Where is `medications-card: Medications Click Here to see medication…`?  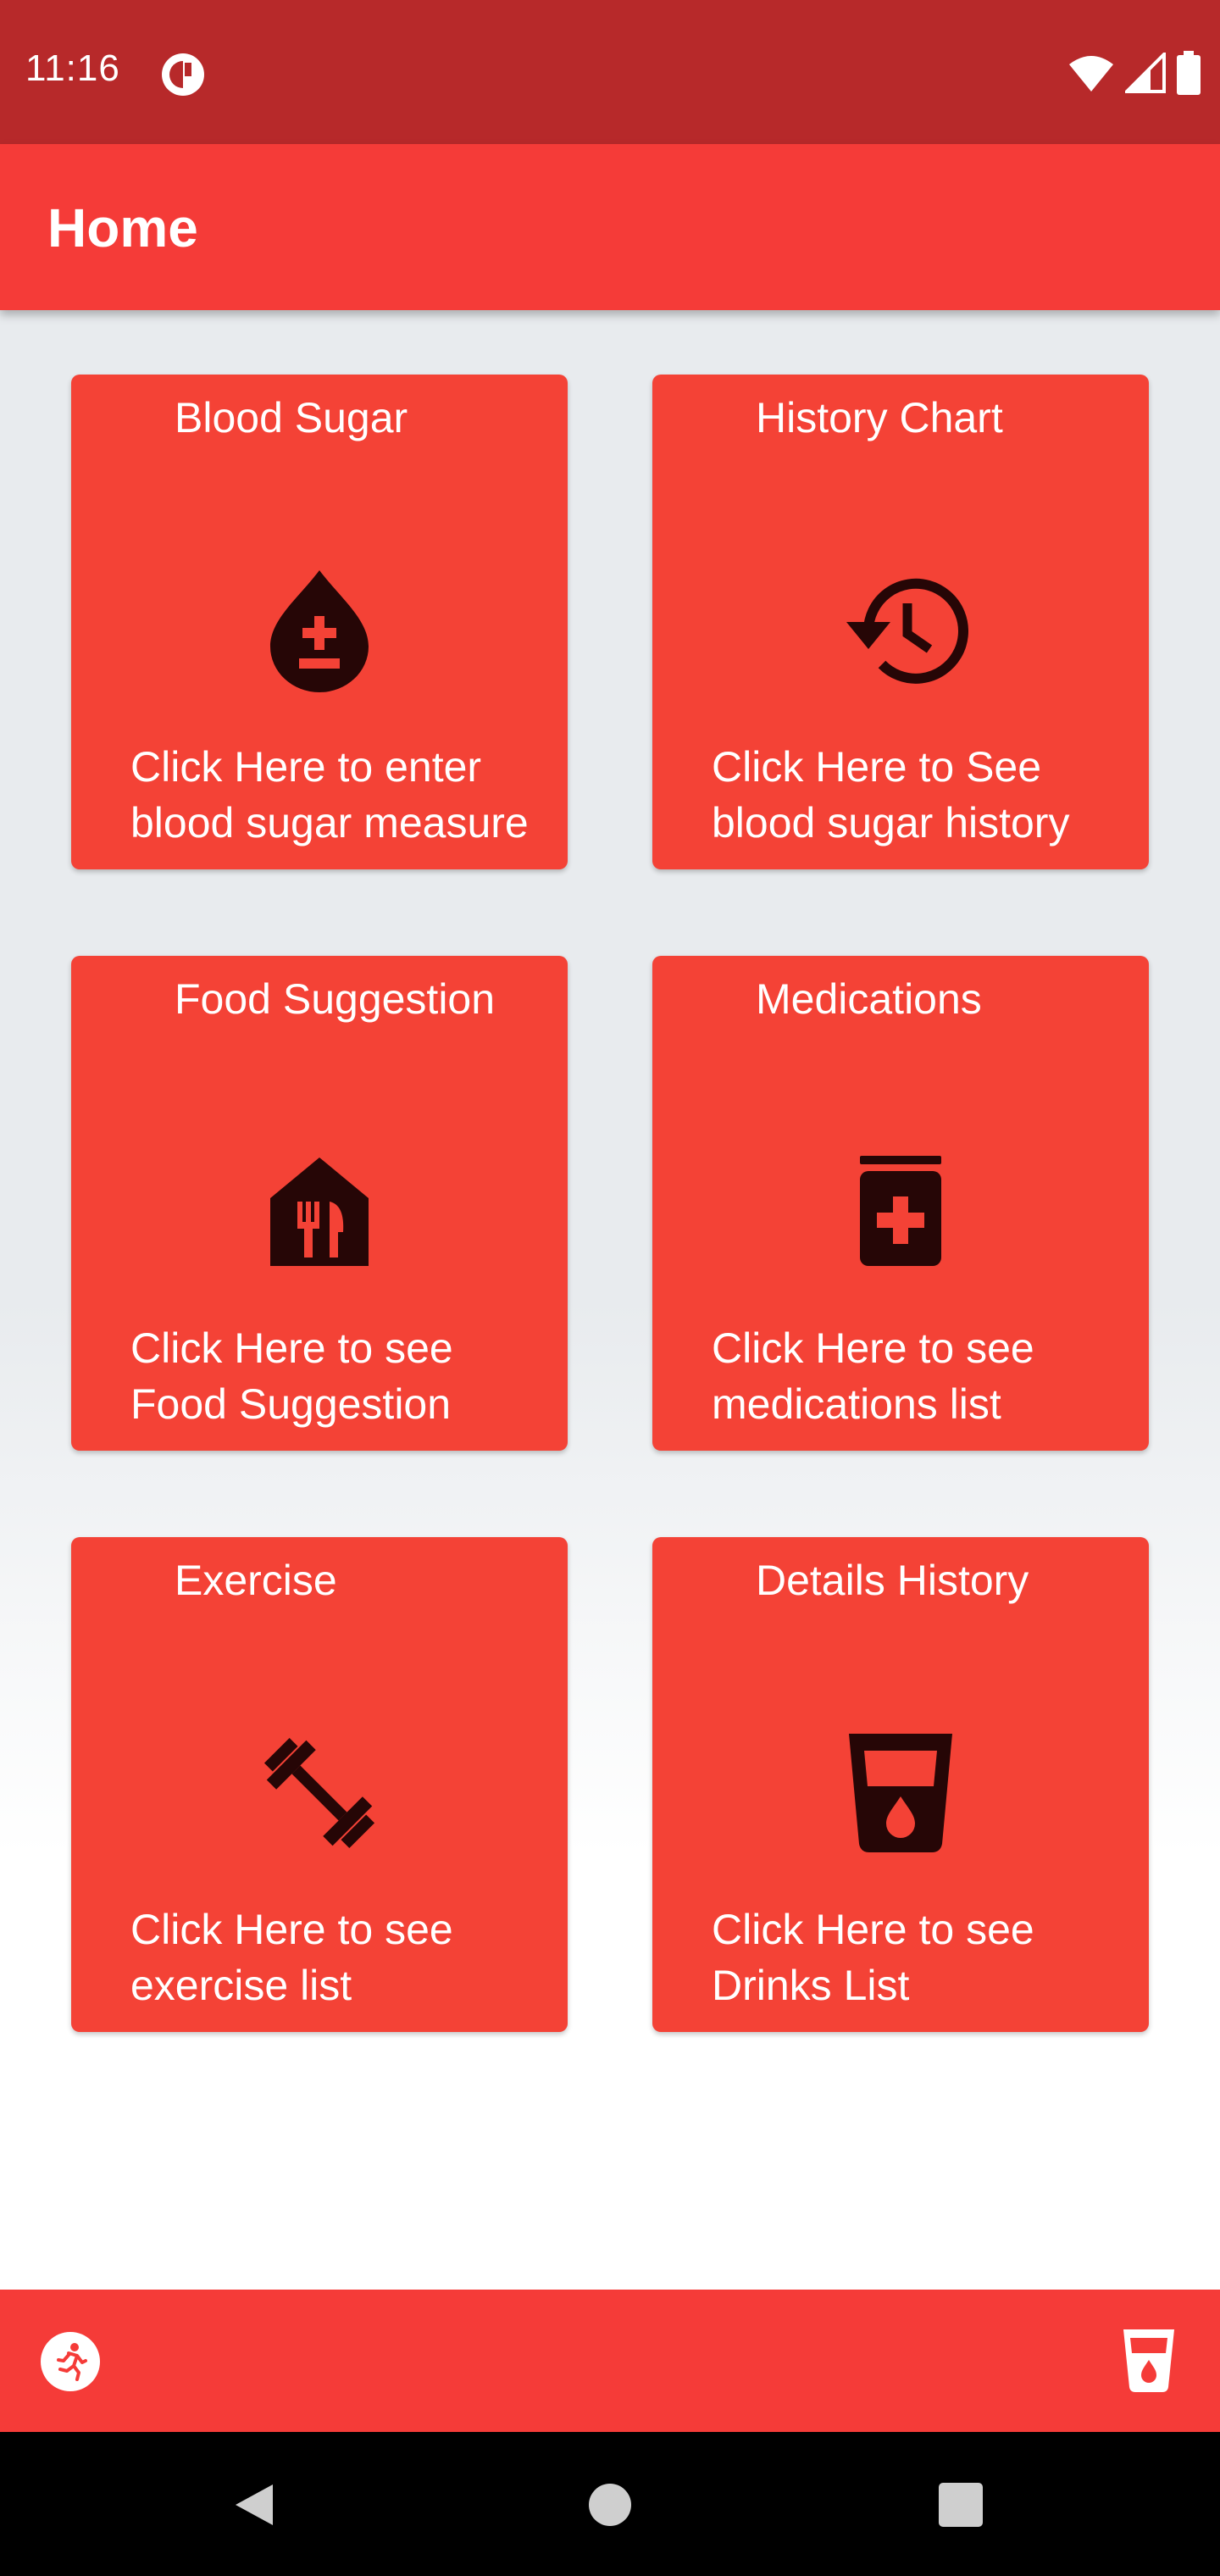
medications-card: Medications Click Here to see medication… is located at coordinates (900, 1203).